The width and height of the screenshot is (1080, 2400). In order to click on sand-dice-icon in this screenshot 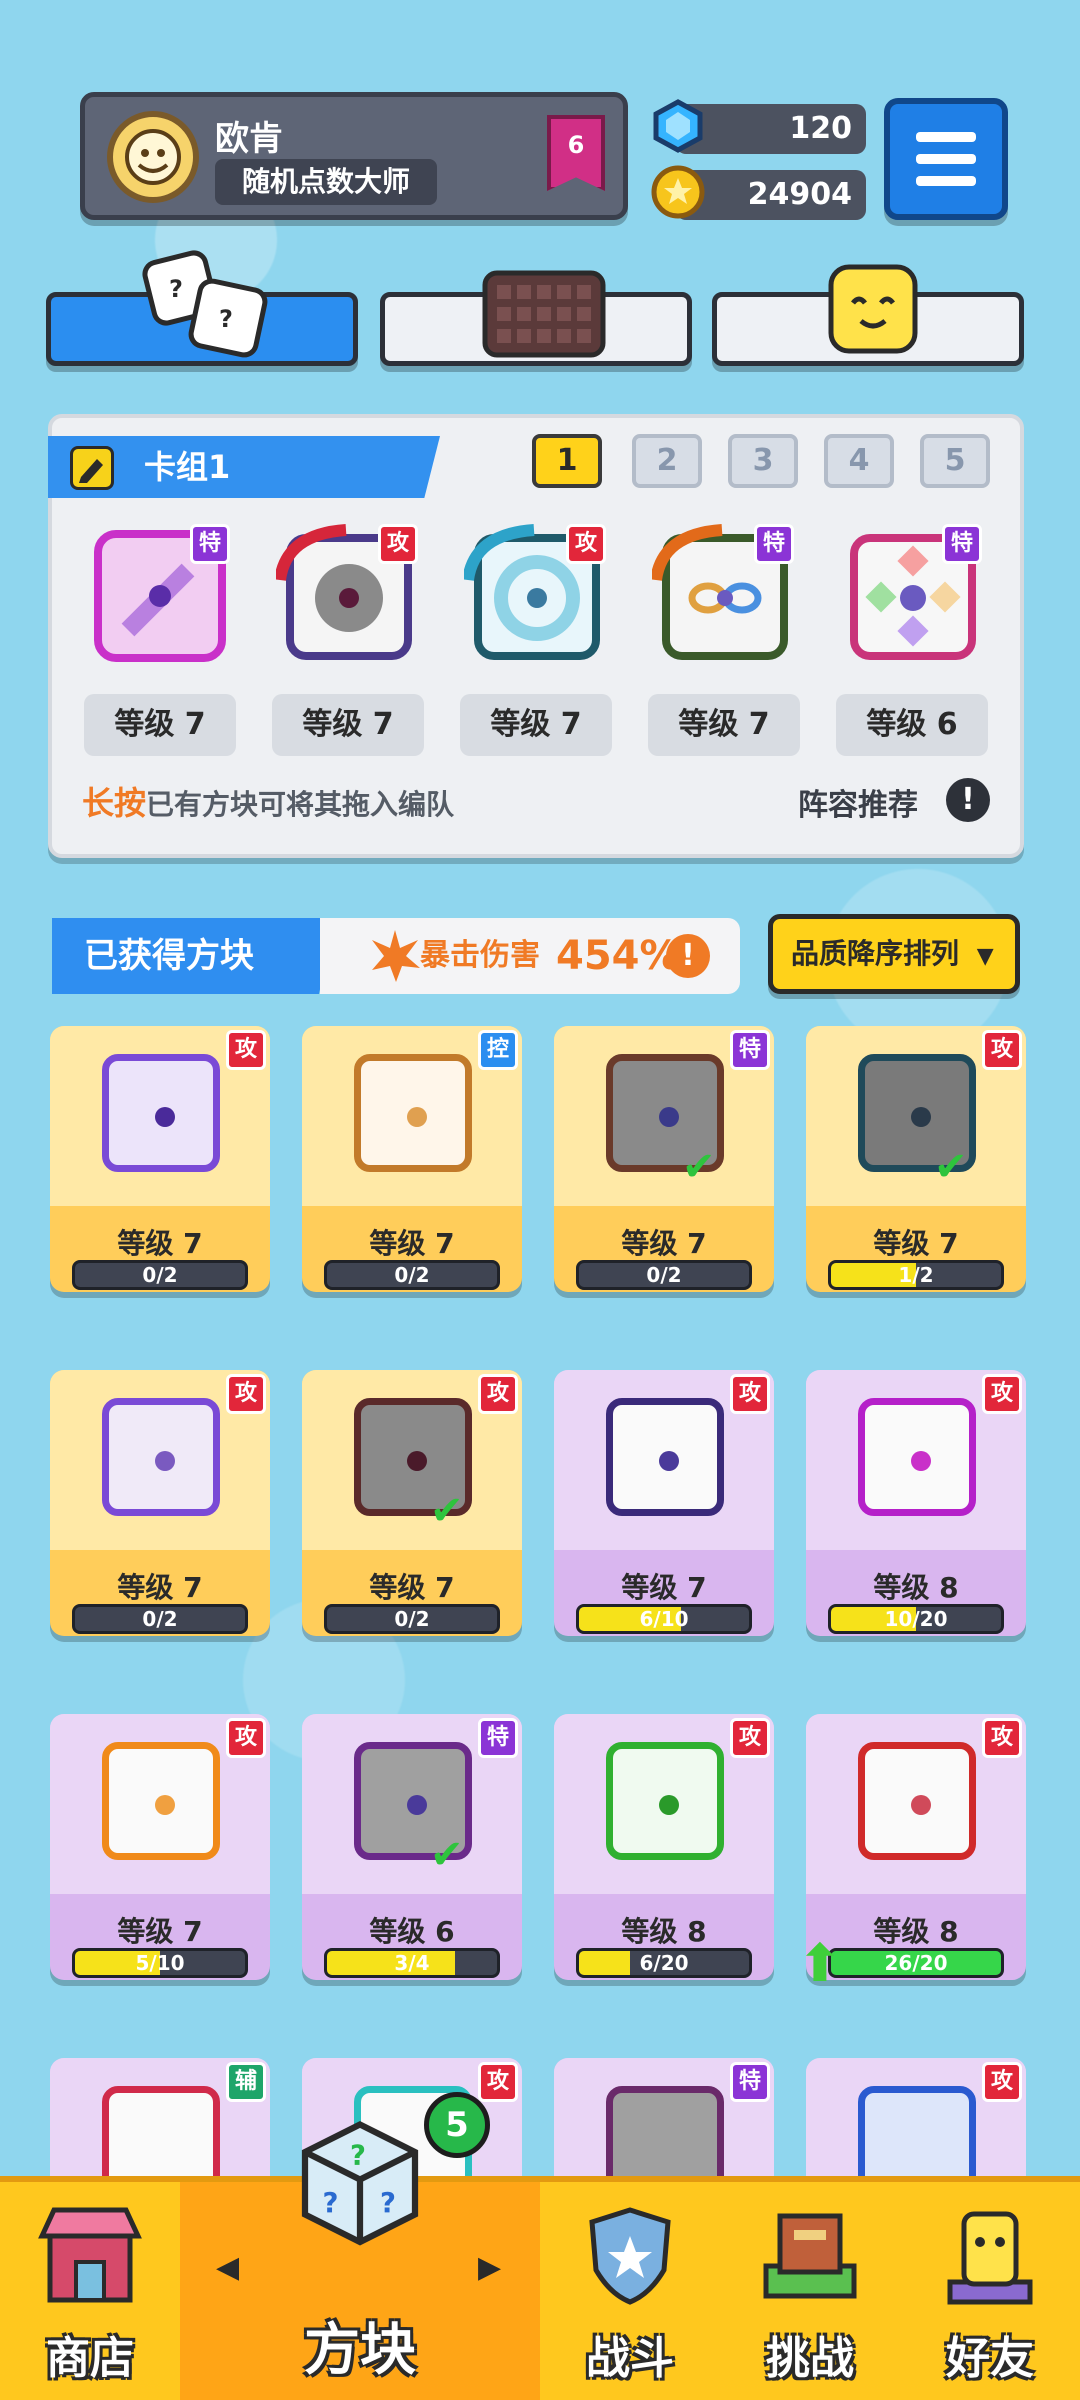, I will do `click(413, 1113)`.